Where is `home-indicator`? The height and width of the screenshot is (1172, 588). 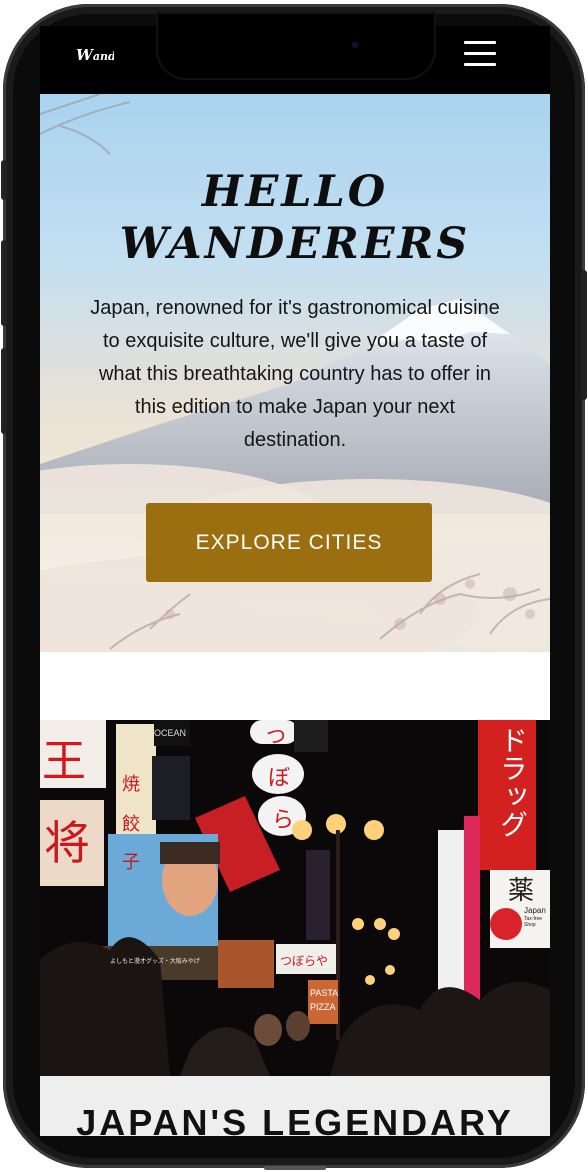
home-indicator is located at coordinates (295, 1168).